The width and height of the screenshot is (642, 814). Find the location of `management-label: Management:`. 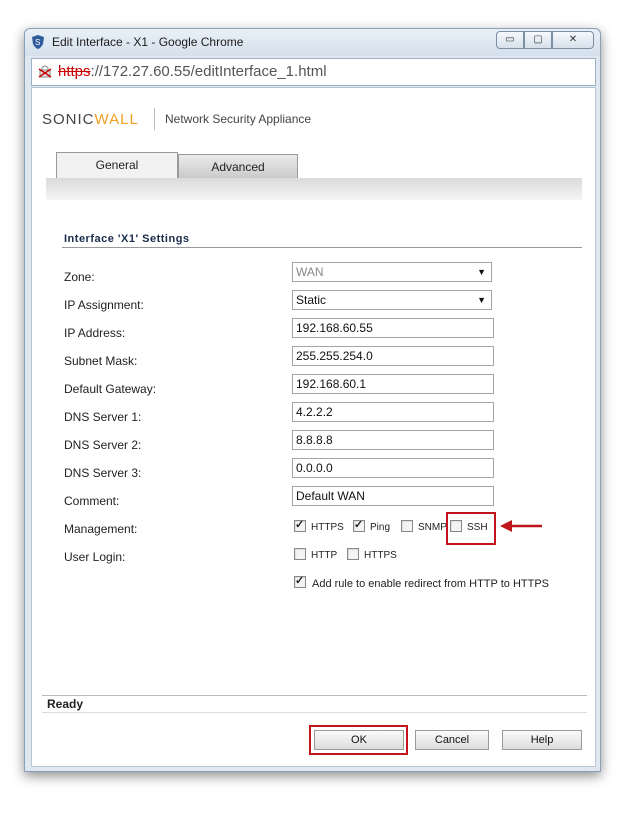

management-label: Management: is located at coordinates (101, 529).